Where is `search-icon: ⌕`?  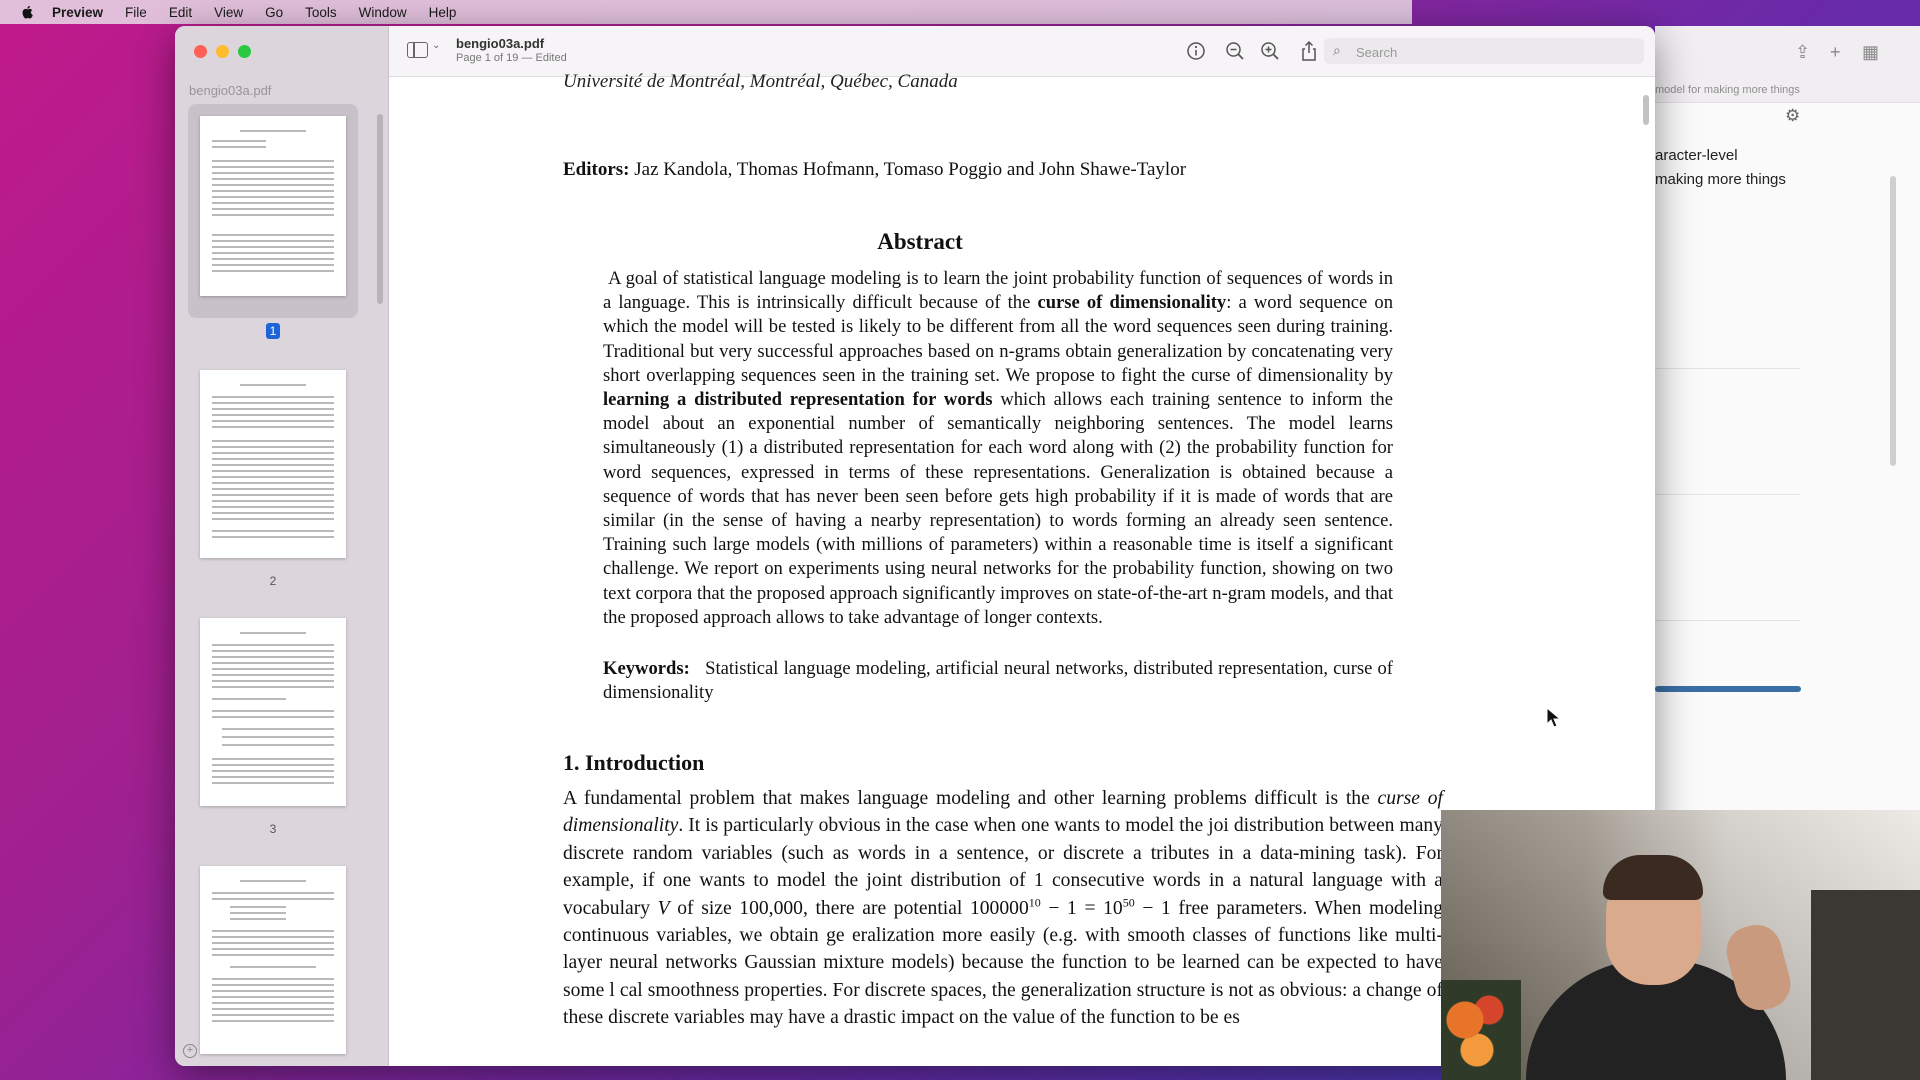 search-icon: ⌕ is located at coordinates (1337, 50).